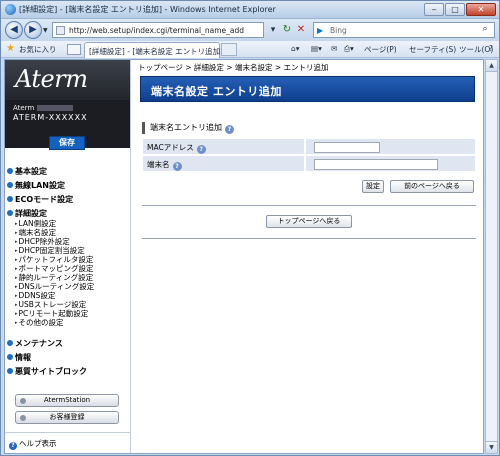 The width and height of the screenshot is (500, 456). I want to click on search-input: ▶ Bing ⌕, so click(404, 30).